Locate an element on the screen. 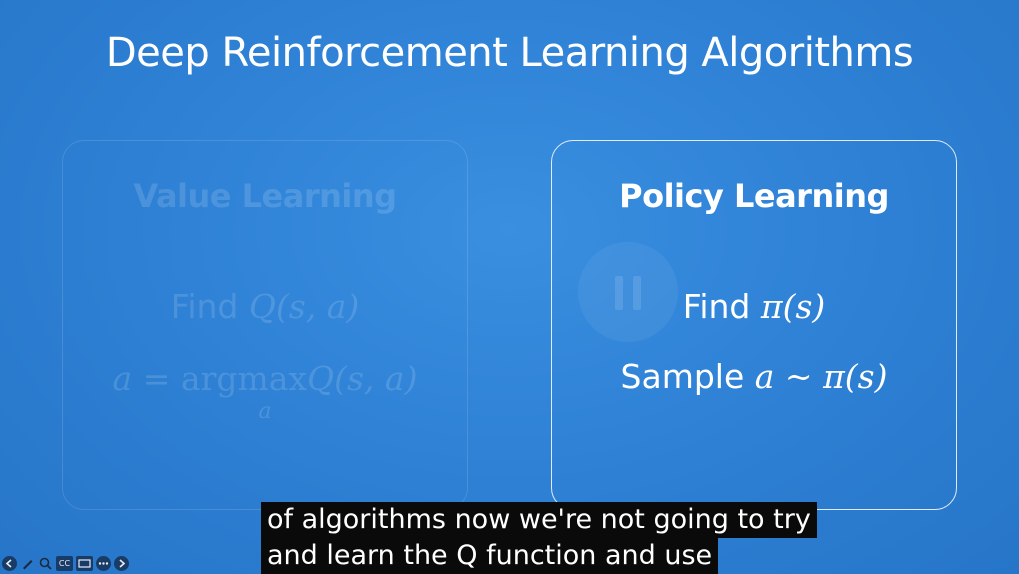 This screenshot has height=574, width=1019. policy-sample-expr: a ~ π(s) is located at coordinates (821, 376).